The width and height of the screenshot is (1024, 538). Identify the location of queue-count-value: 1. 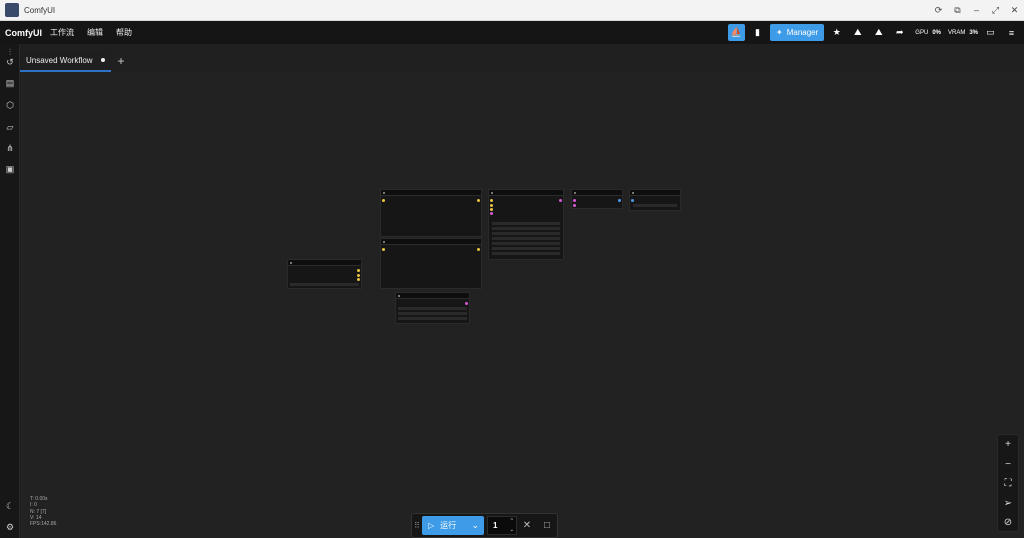
(495, 525).